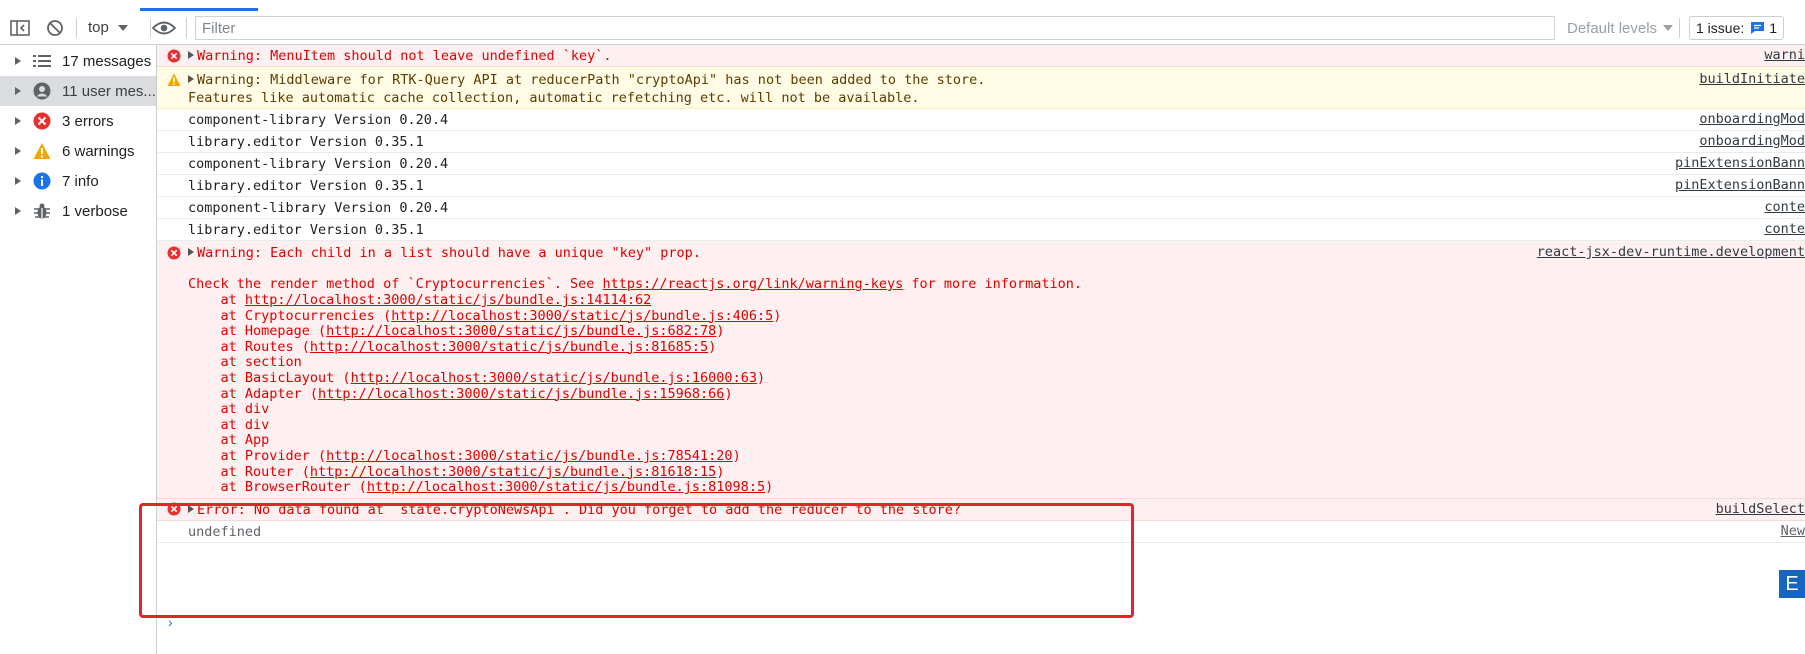  Describe the element at coordinates (1671, 252) in the screenshot. I see `source-link: react-jsx-dev-runtime.development` at that location.